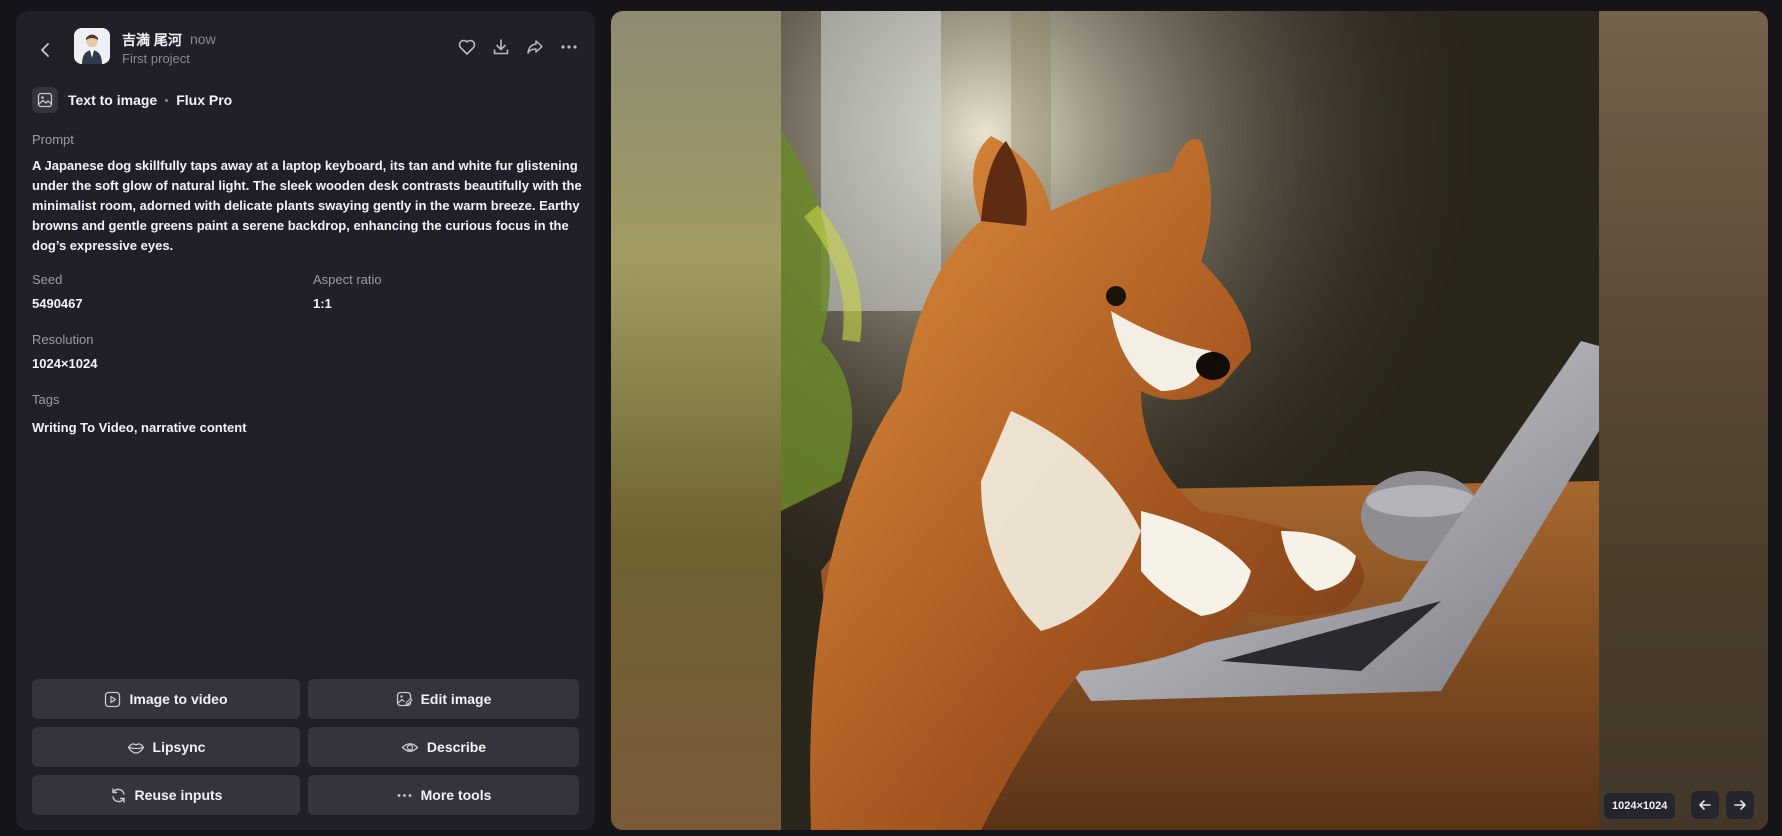 This screenshot has width=1782, height=836. I want to click on prompt-label: Prompt, so click(53, 139).